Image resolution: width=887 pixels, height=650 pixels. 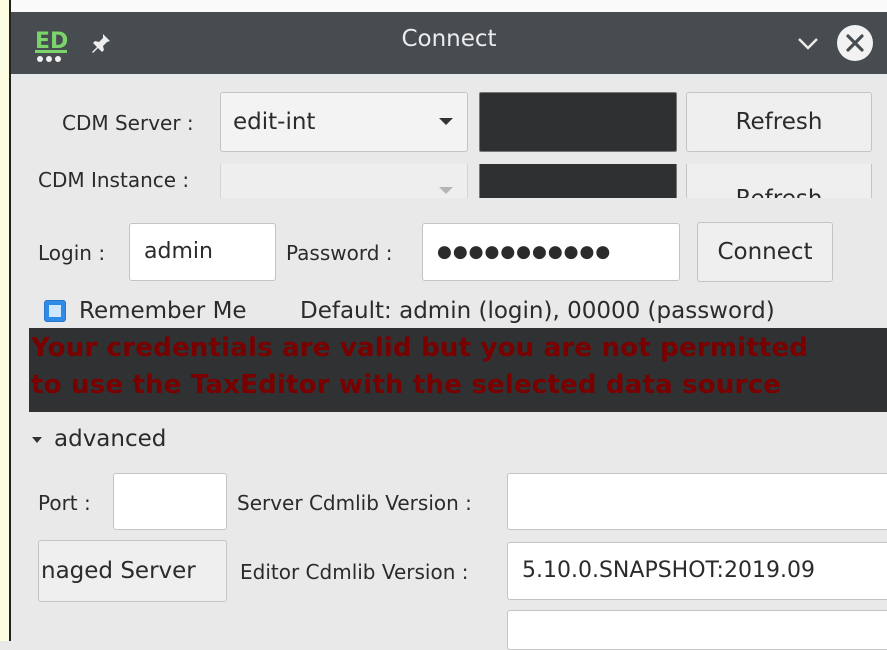 I want to click on refresh-server-button: Refresh, so click(x=779, y=122).